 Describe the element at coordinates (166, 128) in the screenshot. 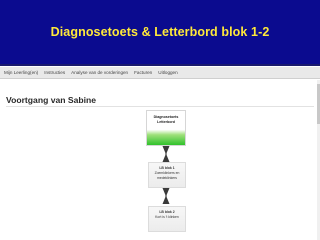

I see `progress-step-diagnosetoets: Diagnosetoets Letterbord` at that location.